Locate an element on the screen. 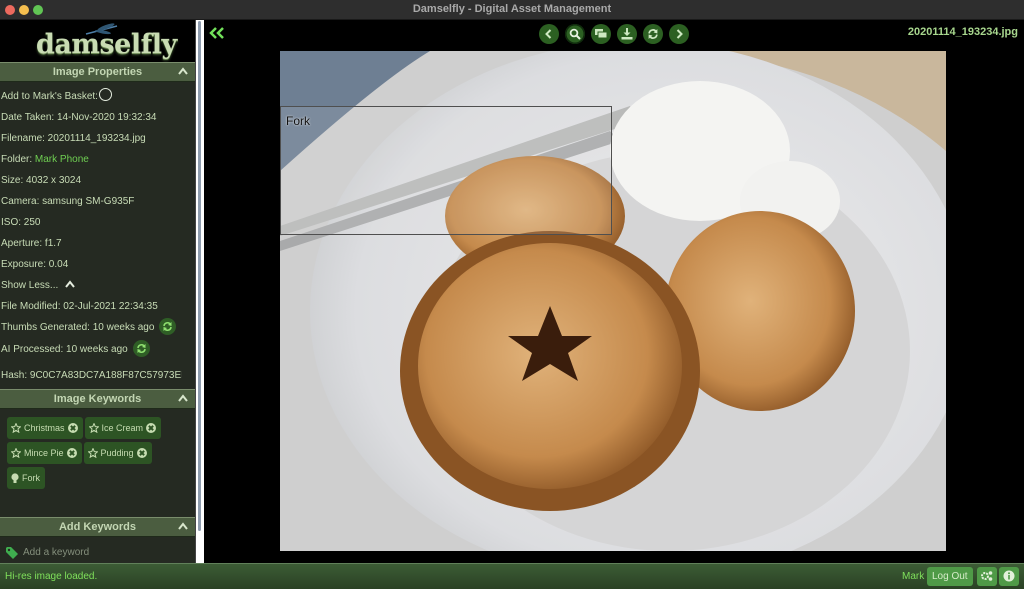 Image resolution: width=1024 pixels, height=589 pixels. folder-link: Mark Phone is located at coordinates (62, 159).